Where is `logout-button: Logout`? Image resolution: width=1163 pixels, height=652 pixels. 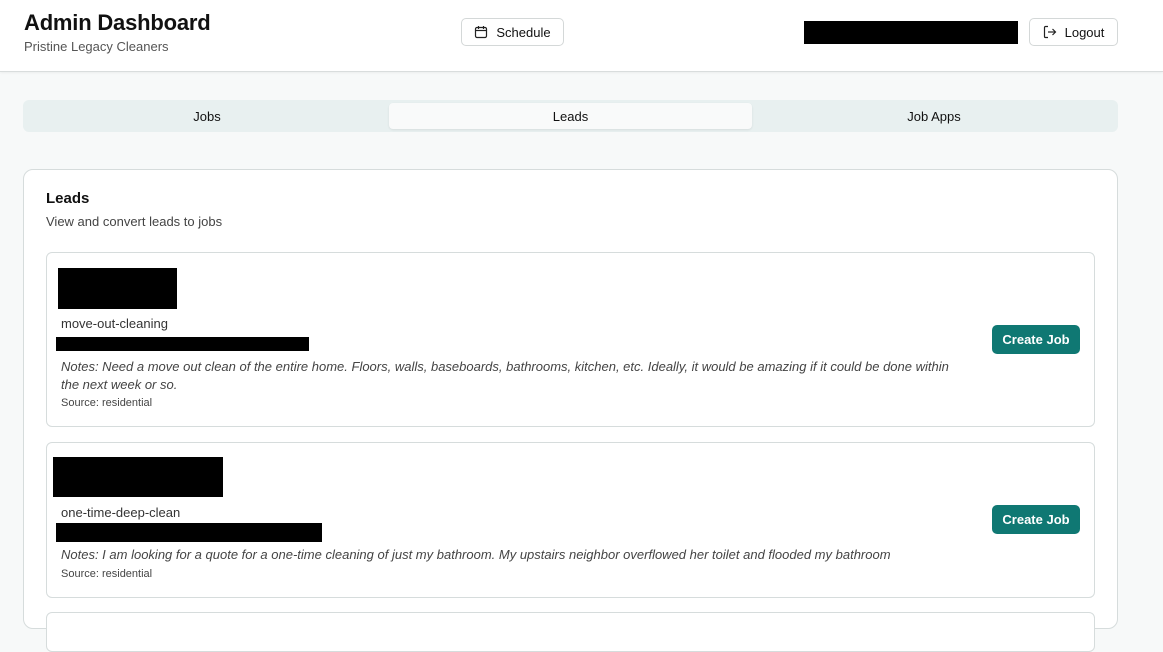 logout-button: Logout is located at coordinates (1073, 32).